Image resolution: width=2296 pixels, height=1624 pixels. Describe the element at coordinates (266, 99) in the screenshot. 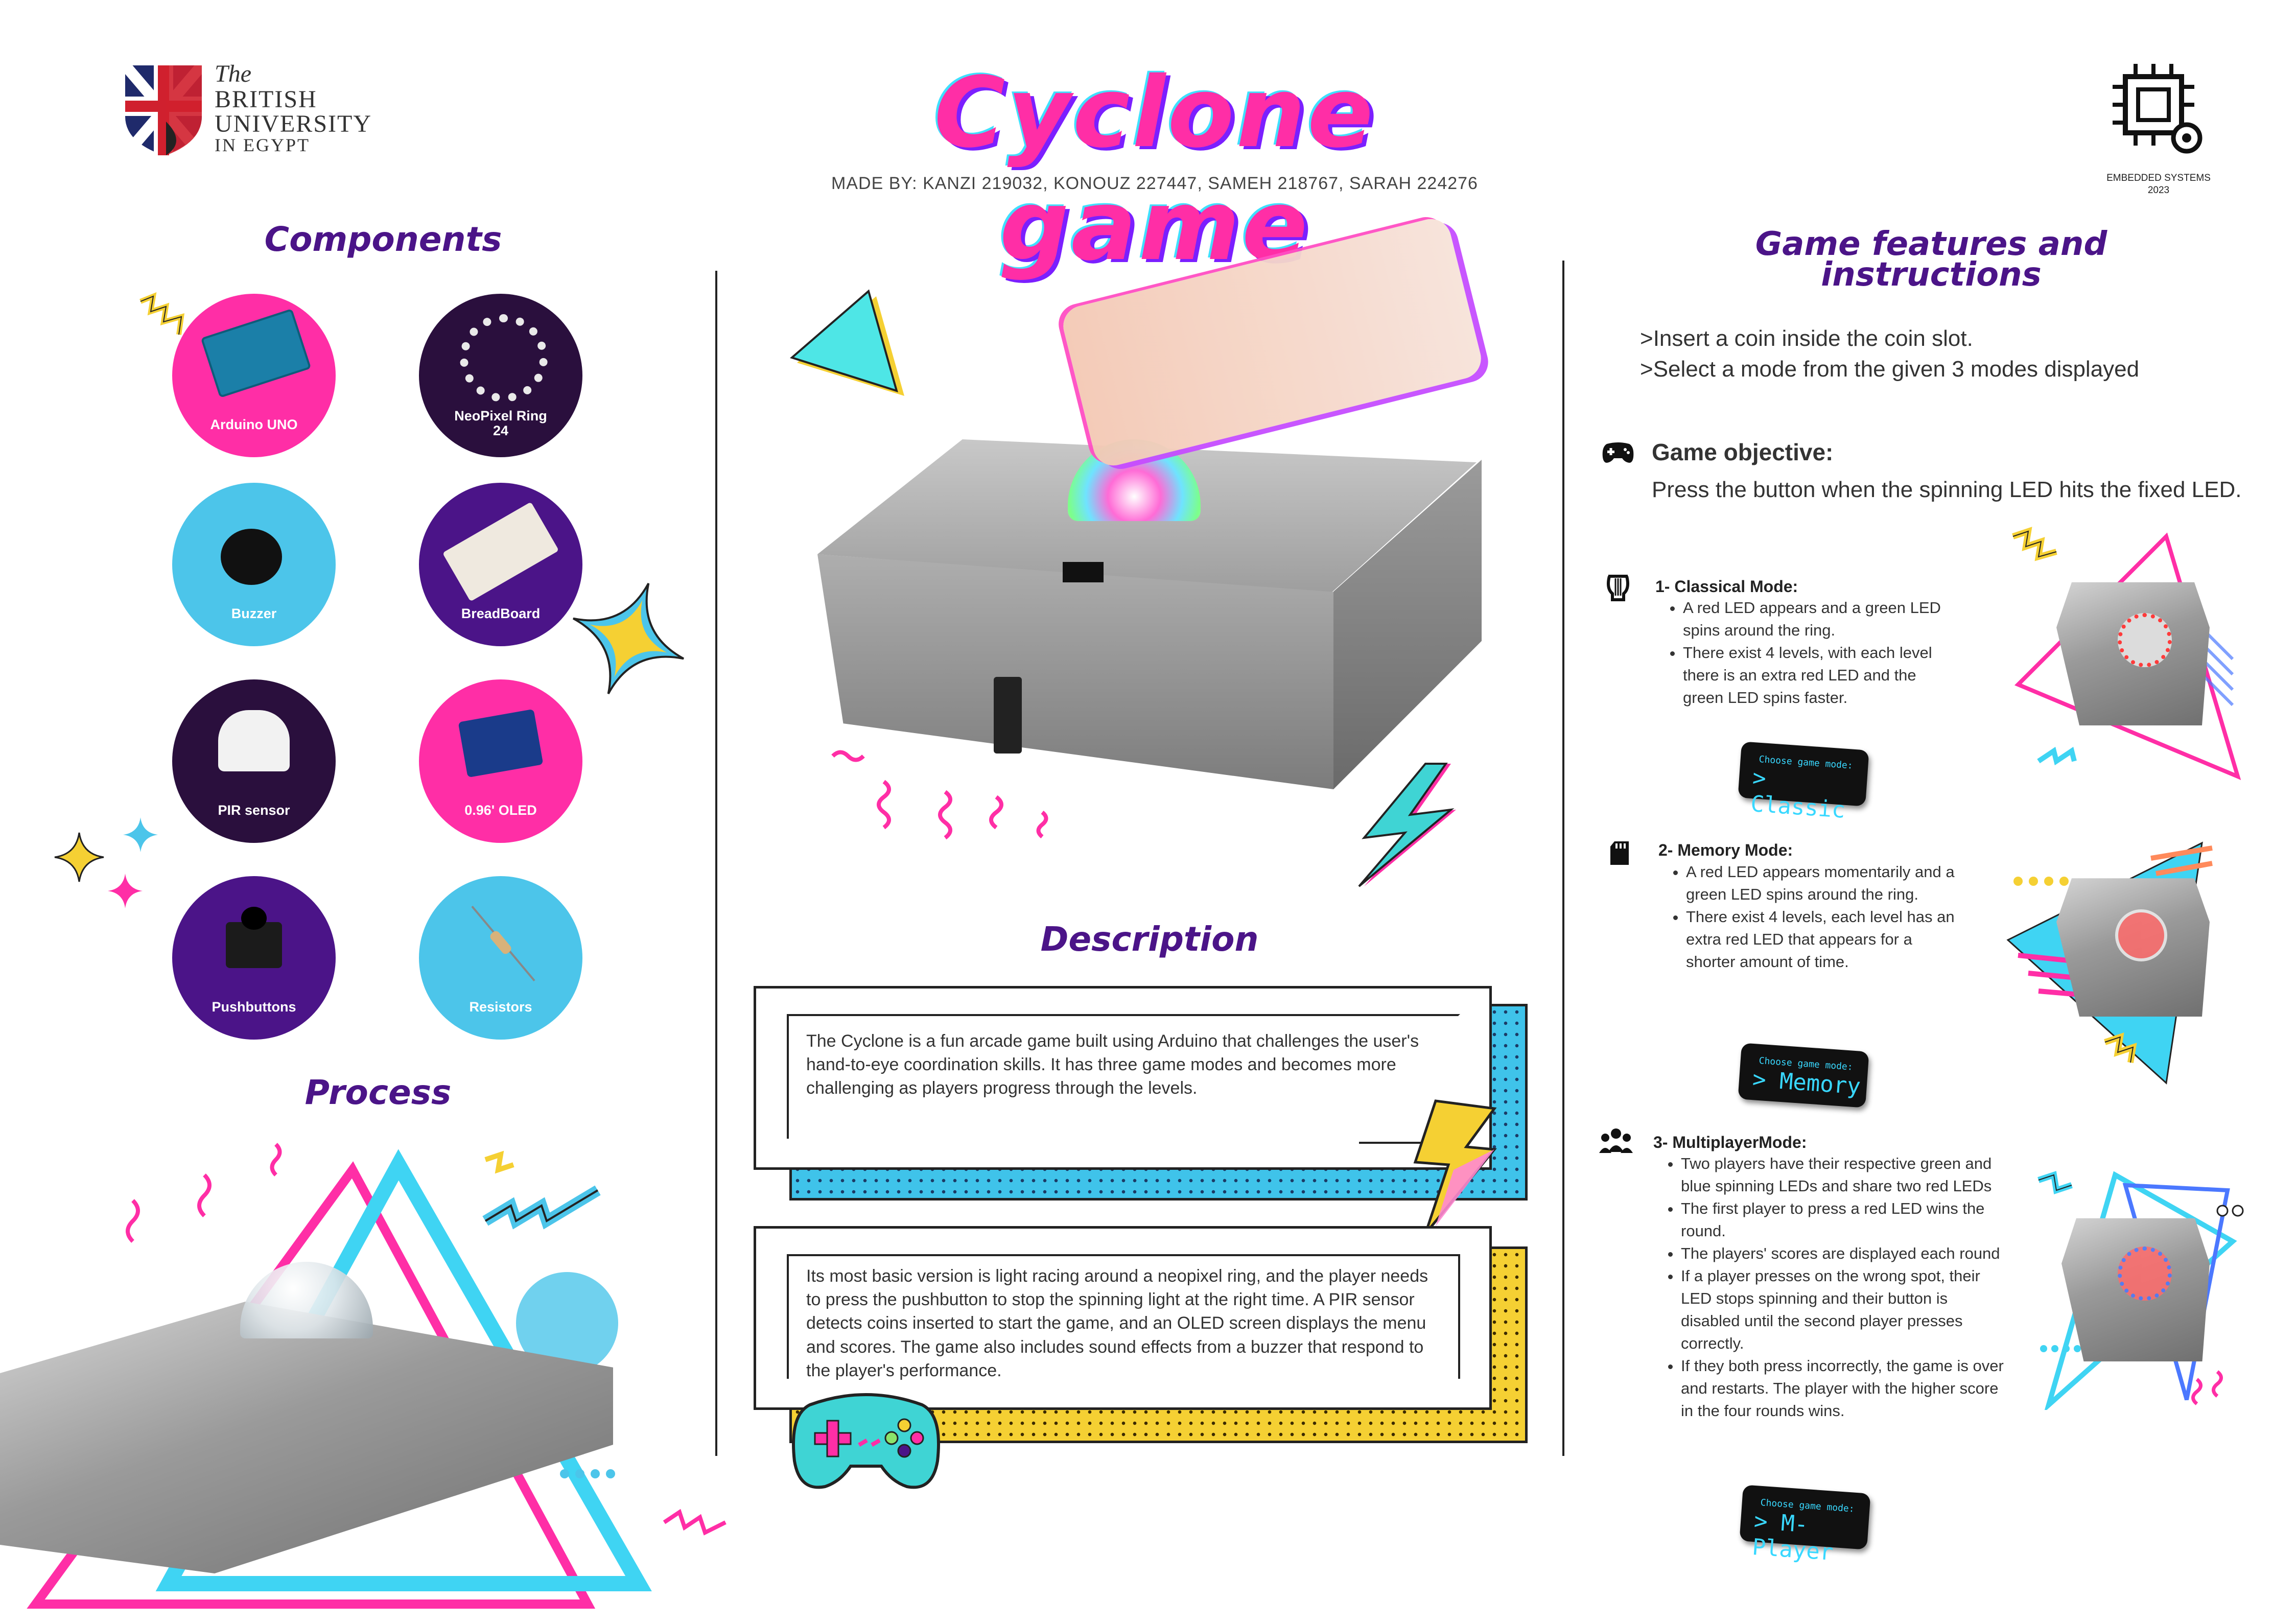

I see `logo-line-british: BRITISH` at that location.